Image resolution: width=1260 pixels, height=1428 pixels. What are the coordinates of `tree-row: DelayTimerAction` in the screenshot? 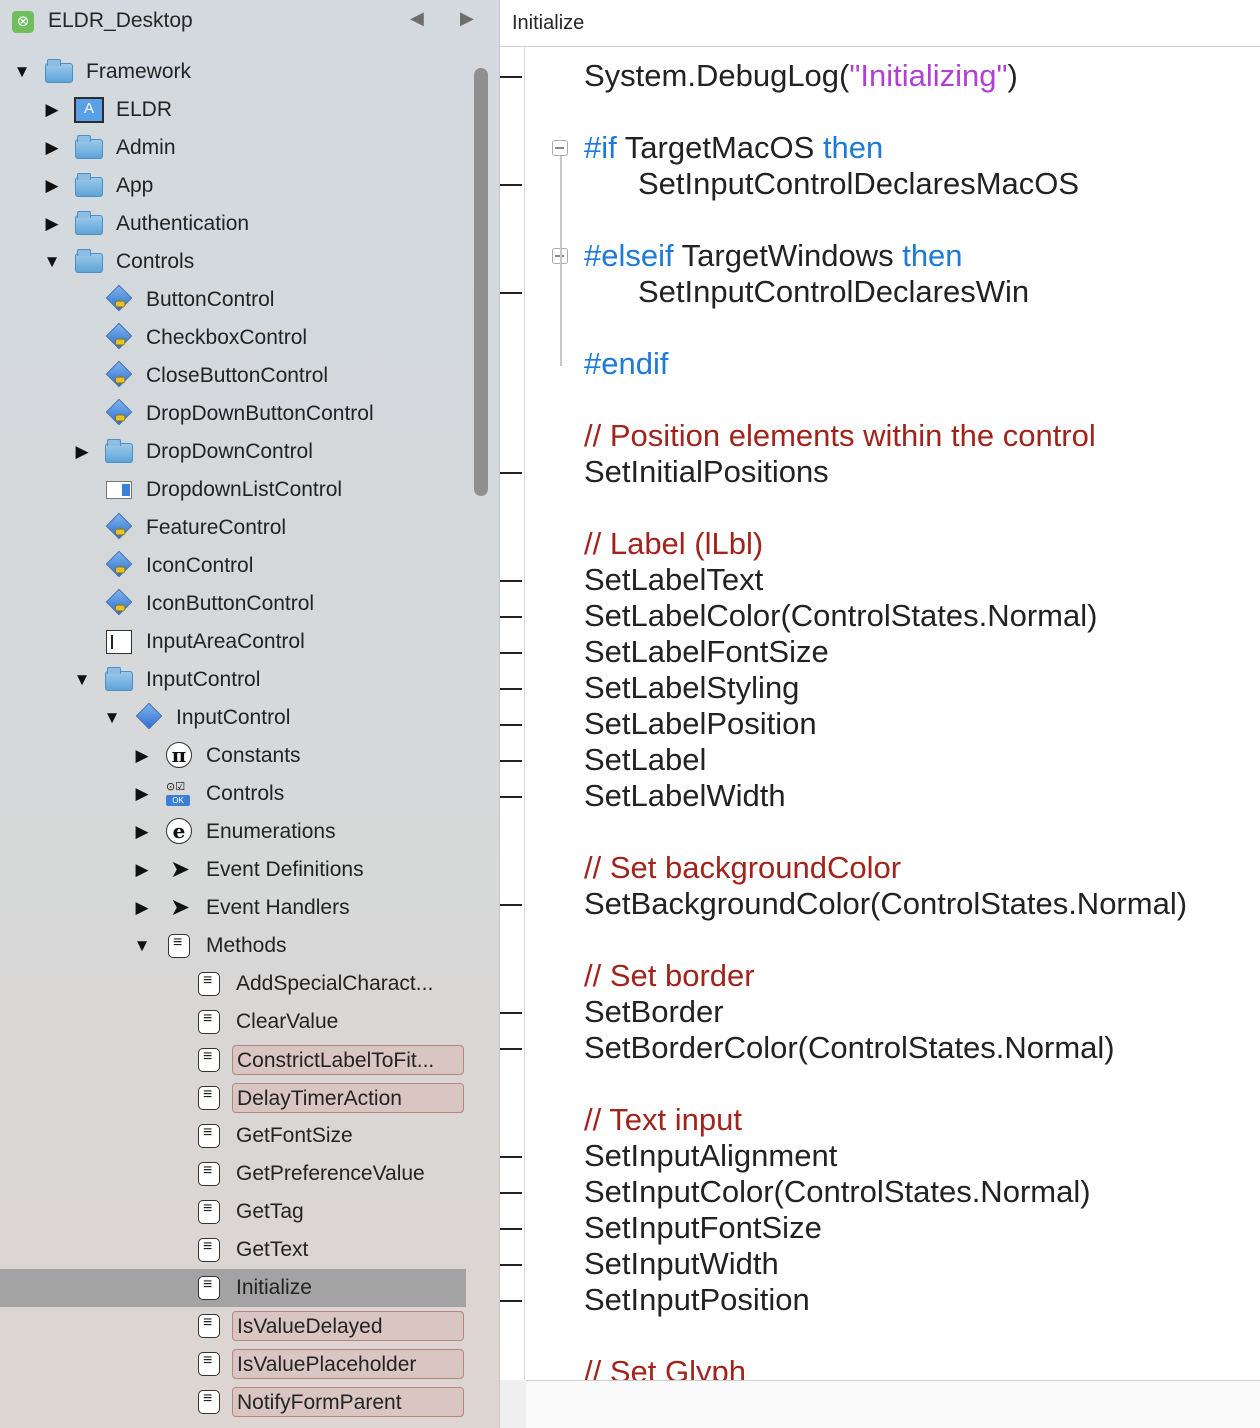 It's located at (235, 1098).